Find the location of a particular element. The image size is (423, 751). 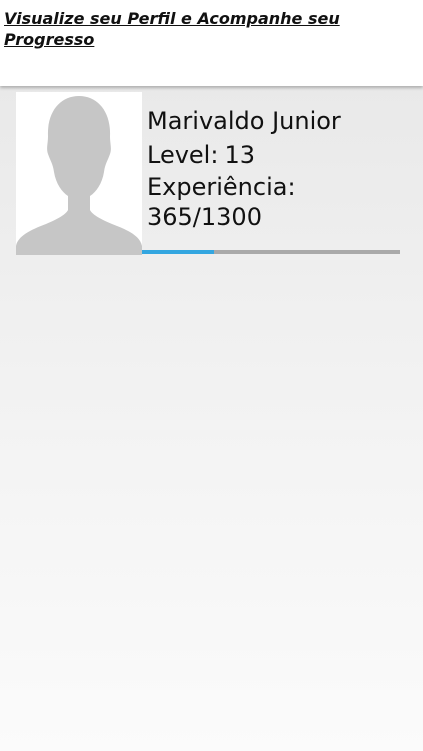

profile-name: Marivaldo Junior is located at coordinates (244, 121).